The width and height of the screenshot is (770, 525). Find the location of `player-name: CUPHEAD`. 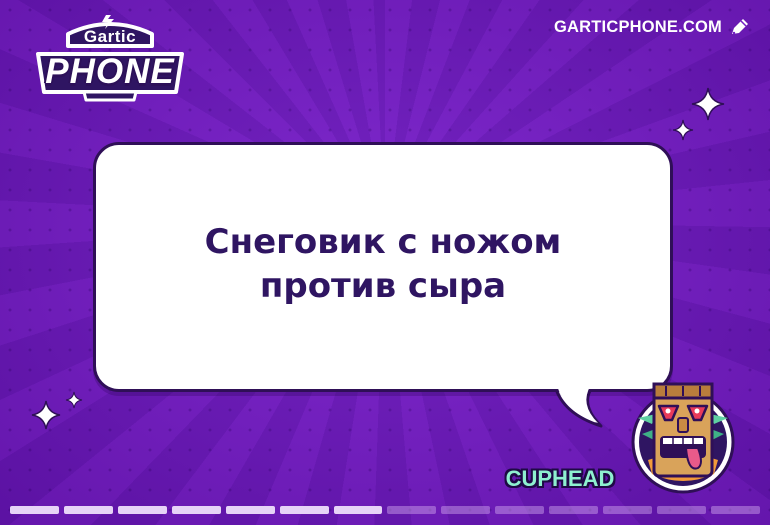

player-name: CUPHEAD is located at coordinates (560, 478).